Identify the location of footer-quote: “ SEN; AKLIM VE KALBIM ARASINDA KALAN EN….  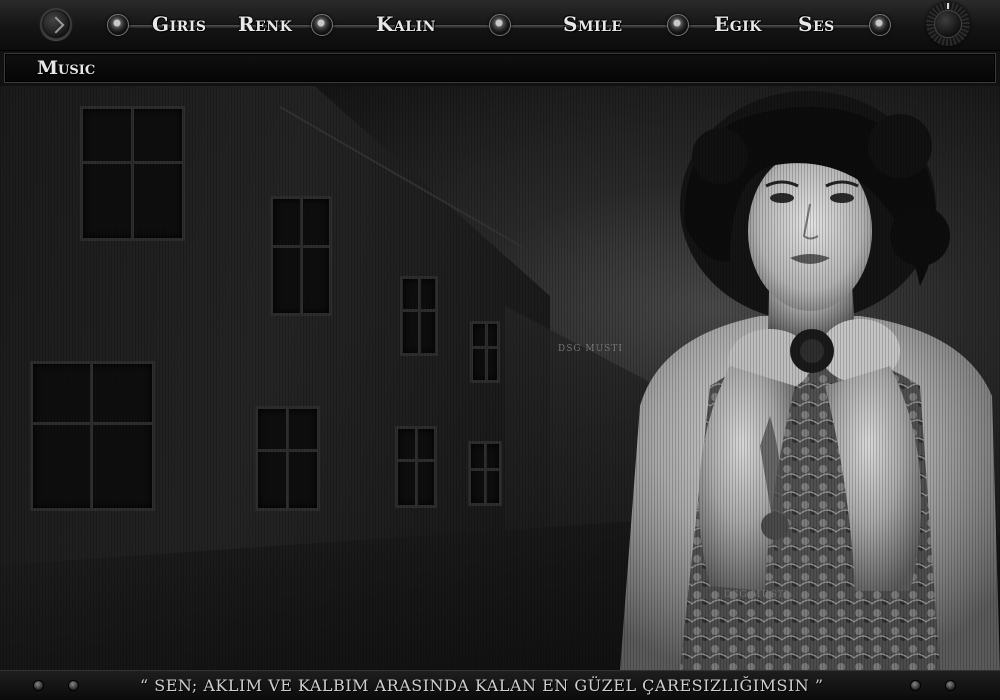
(482, 685).